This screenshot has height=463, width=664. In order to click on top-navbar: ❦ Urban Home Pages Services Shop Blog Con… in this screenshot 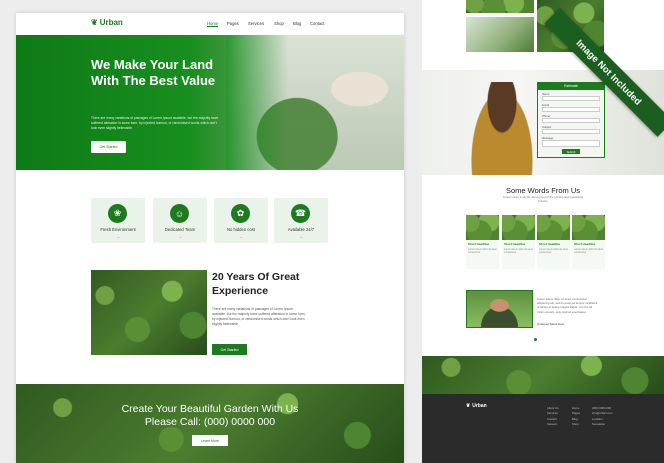, I will do `click(210, 24)`.